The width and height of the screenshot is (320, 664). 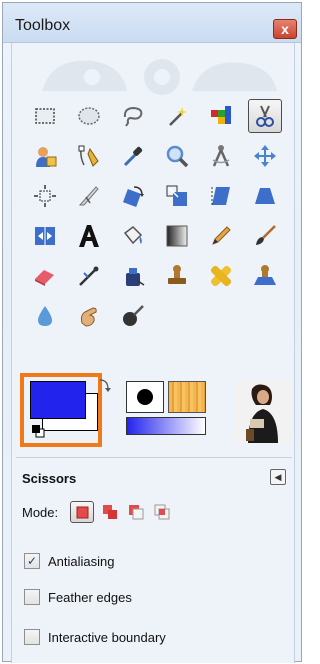 I want to click on dodge-burn-tool, so click(x=133, y=316).